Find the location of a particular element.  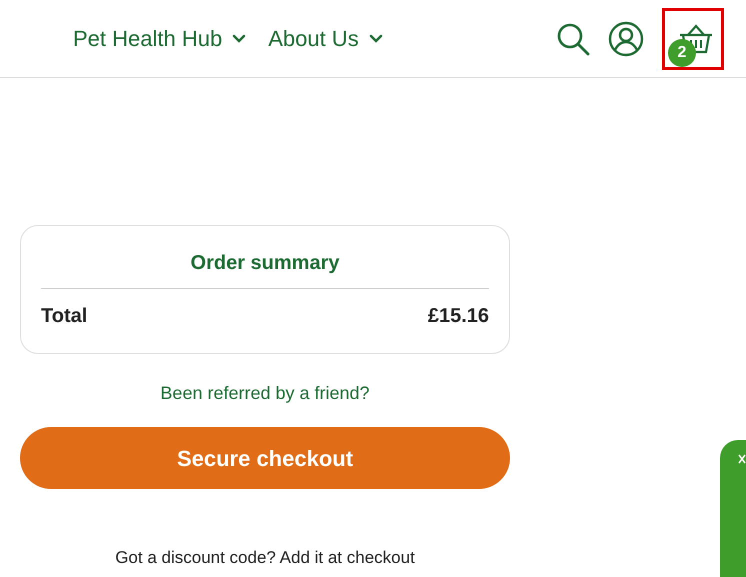

total-value: £15.16 is located at coordinates (458, 316).